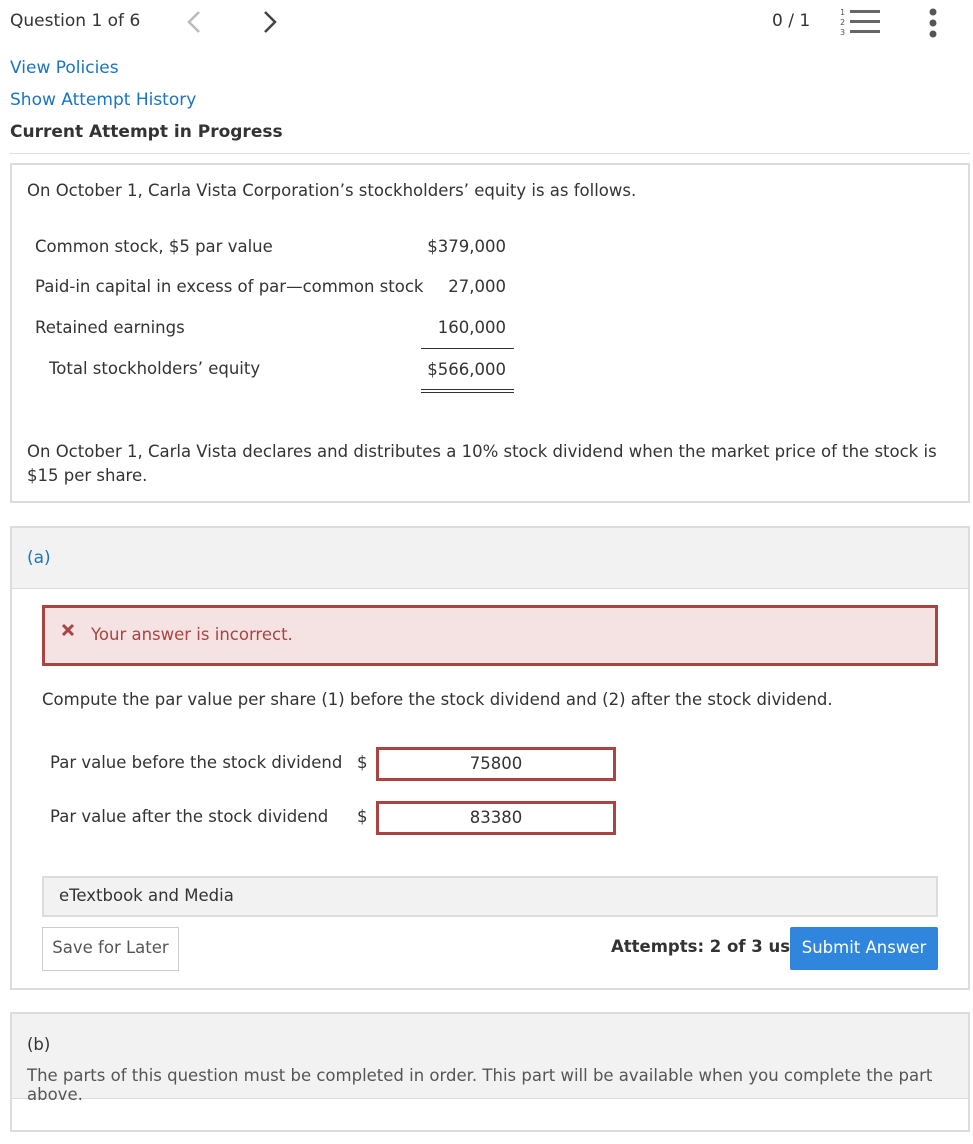  Describe the element at coordinates (110, 949) in the screenshot. I see `save-for-later-button: Save for Later` at that location.